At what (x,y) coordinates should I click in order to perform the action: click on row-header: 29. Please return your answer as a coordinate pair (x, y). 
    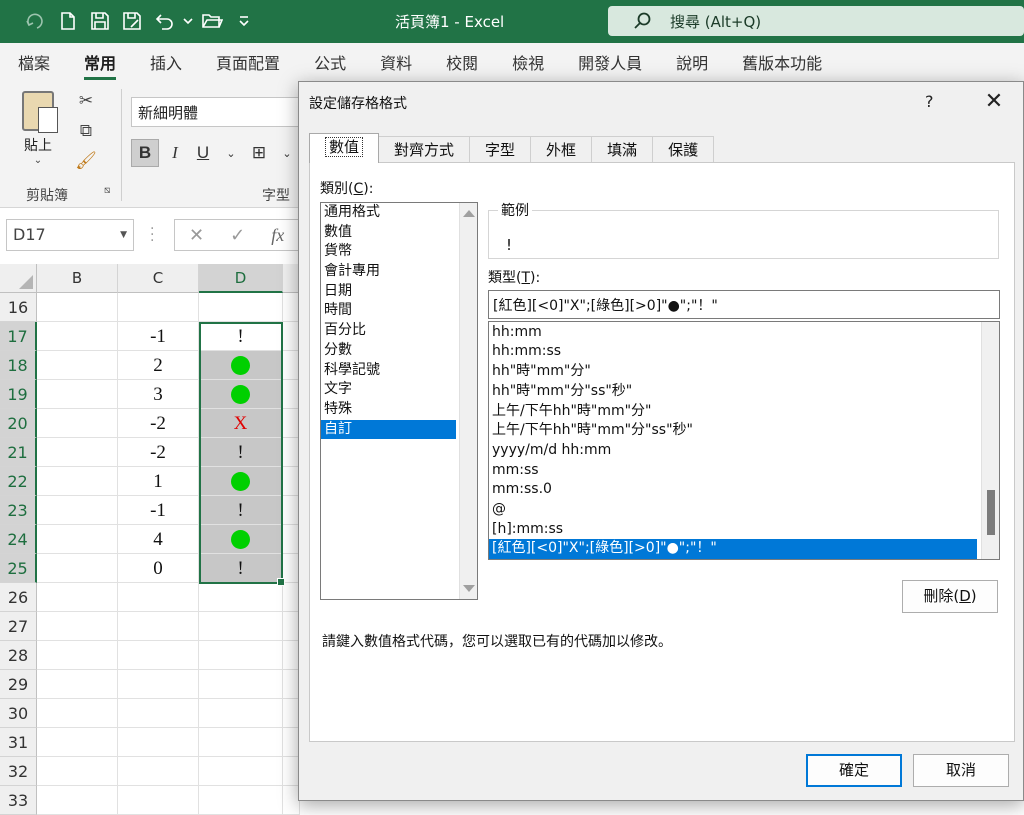
    Looking at the image, I should click on (18, 684).